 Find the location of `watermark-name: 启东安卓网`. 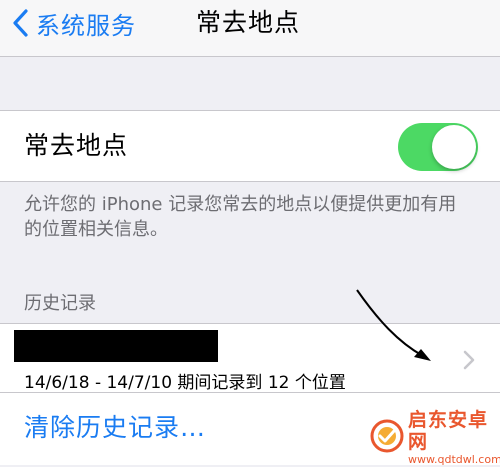

watermark-name: 启东安卓网 is located at coordinates (448, 431).